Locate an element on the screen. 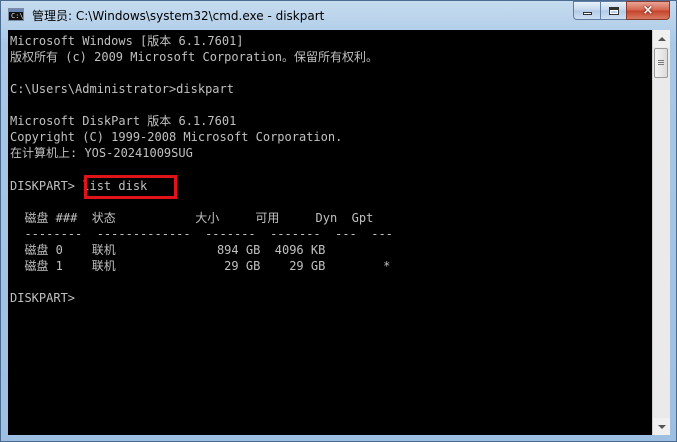 This screenshot has width=677, height=442. console-line: 在计算机上: YOS-20241009SUG is located at coordinates (101, 153).